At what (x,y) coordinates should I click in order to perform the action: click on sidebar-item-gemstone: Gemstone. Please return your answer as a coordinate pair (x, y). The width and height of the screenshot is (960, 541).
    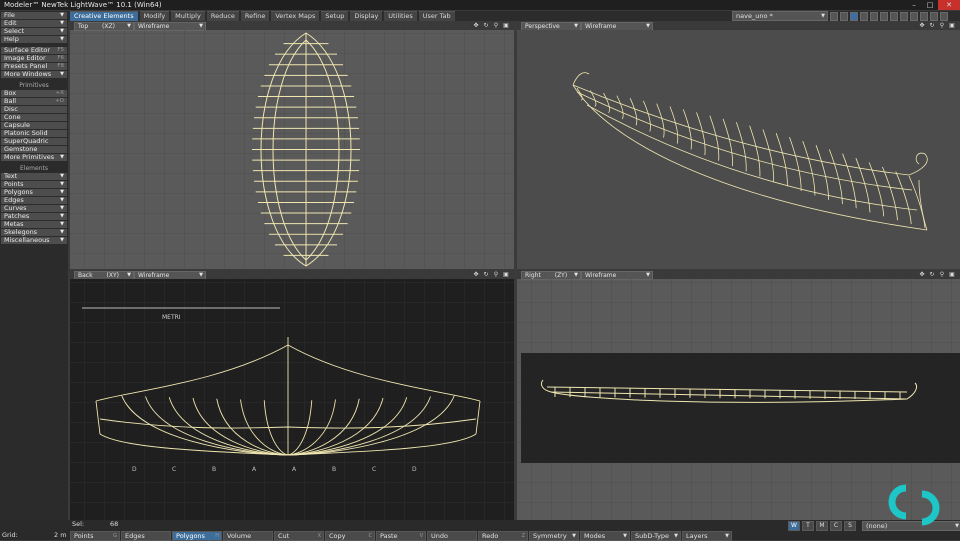
    Looking at the image, I should click on (34, 149).